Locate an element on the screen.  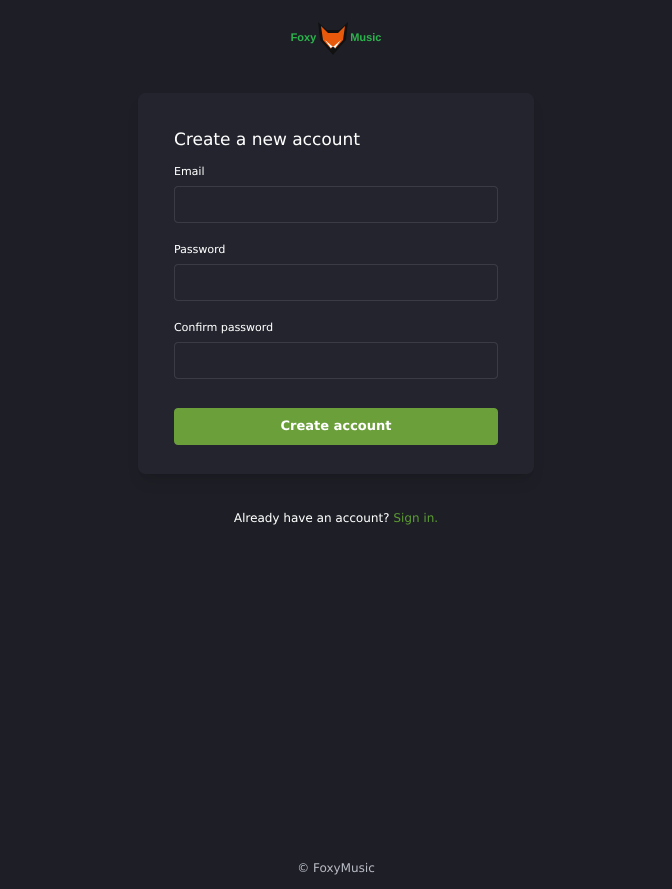
field-label: Confirm password is located at coordinates (224, 328).